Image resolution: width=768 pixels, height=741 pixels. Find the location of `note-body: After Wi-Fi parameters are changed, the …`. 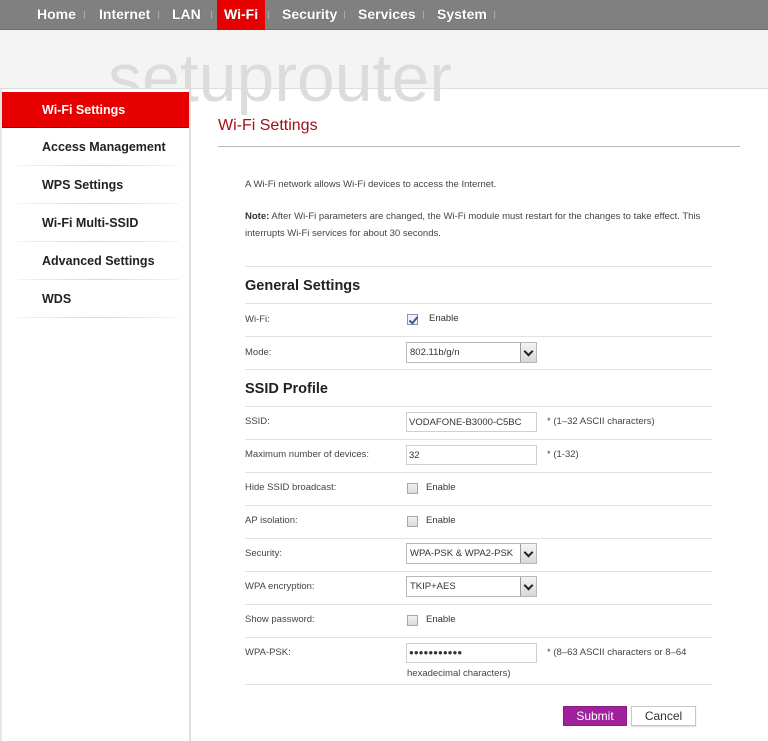

note-body: After Wi-Fi parameters are changed, the … is located at coordinates (473, 225).